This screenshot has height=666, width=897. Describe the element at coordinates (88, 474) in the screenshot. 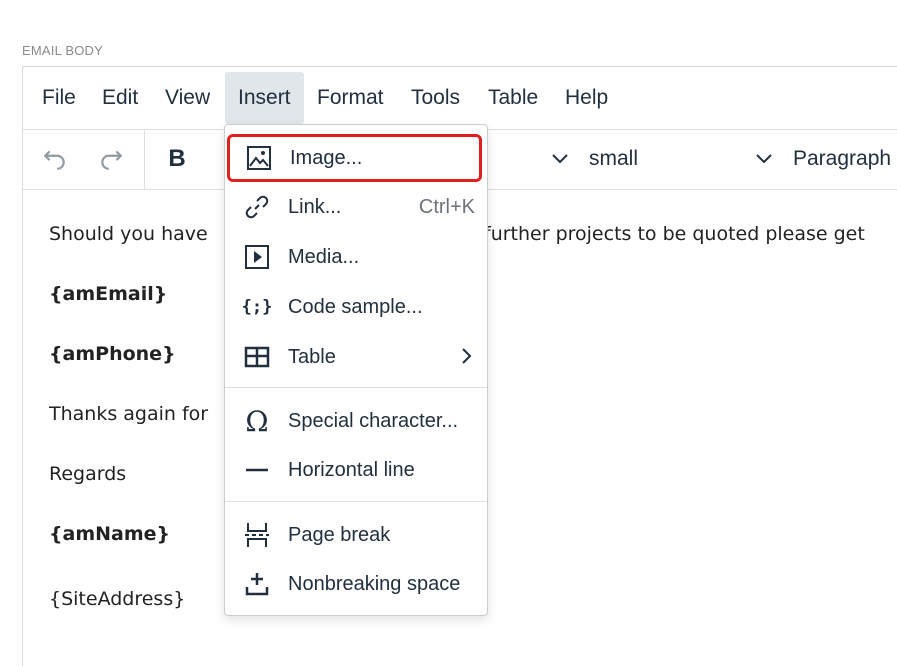

I see `content-paragraph: Regards` at that location.